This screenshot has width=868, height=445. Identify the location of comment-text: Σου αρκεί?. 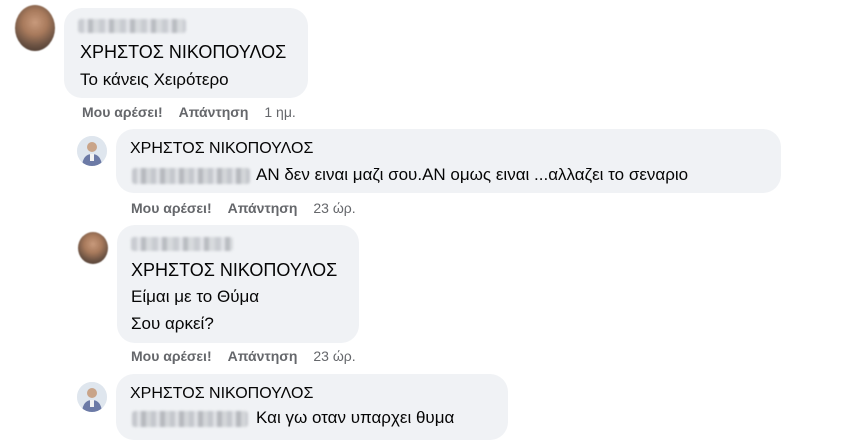
(172, 323).